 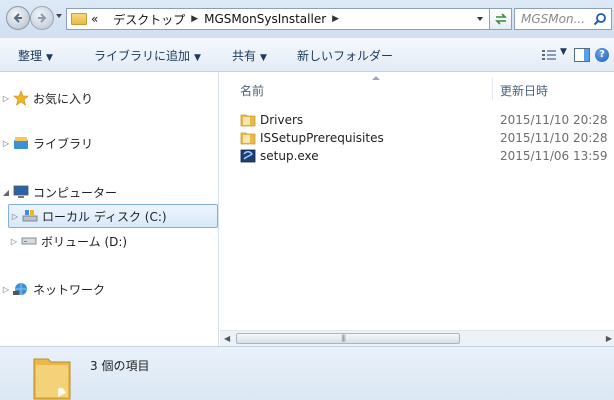 I want to click on details-pane: 3 個の項目, so click(x=307, y=373).